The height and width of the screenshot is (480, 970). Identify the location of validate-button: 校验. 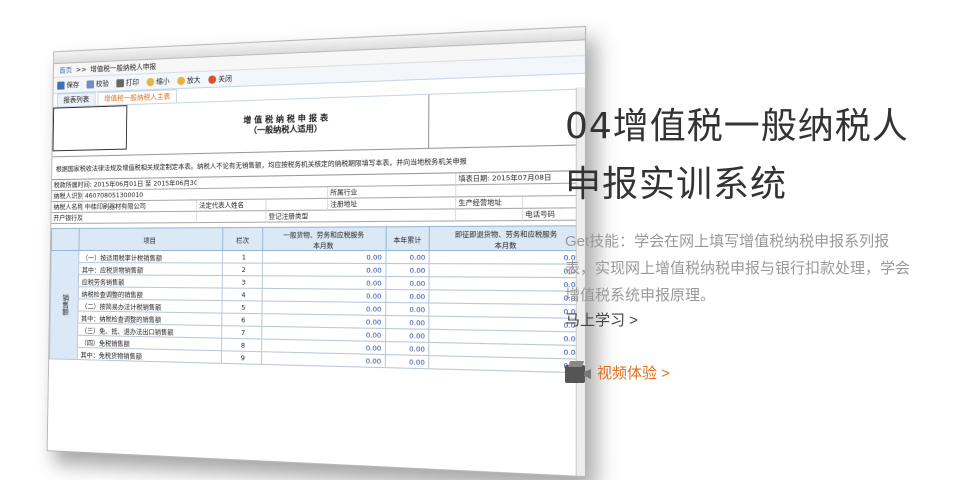
(97, 83).